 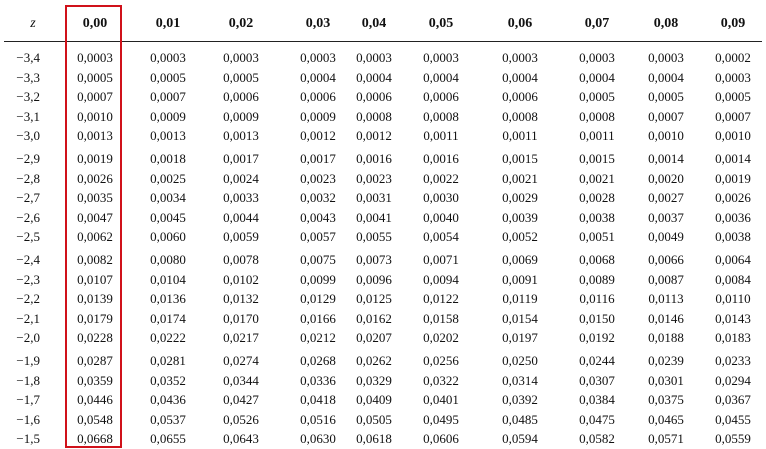 I want to click on table-cell: 0,0094, so click(x=441, y=279).